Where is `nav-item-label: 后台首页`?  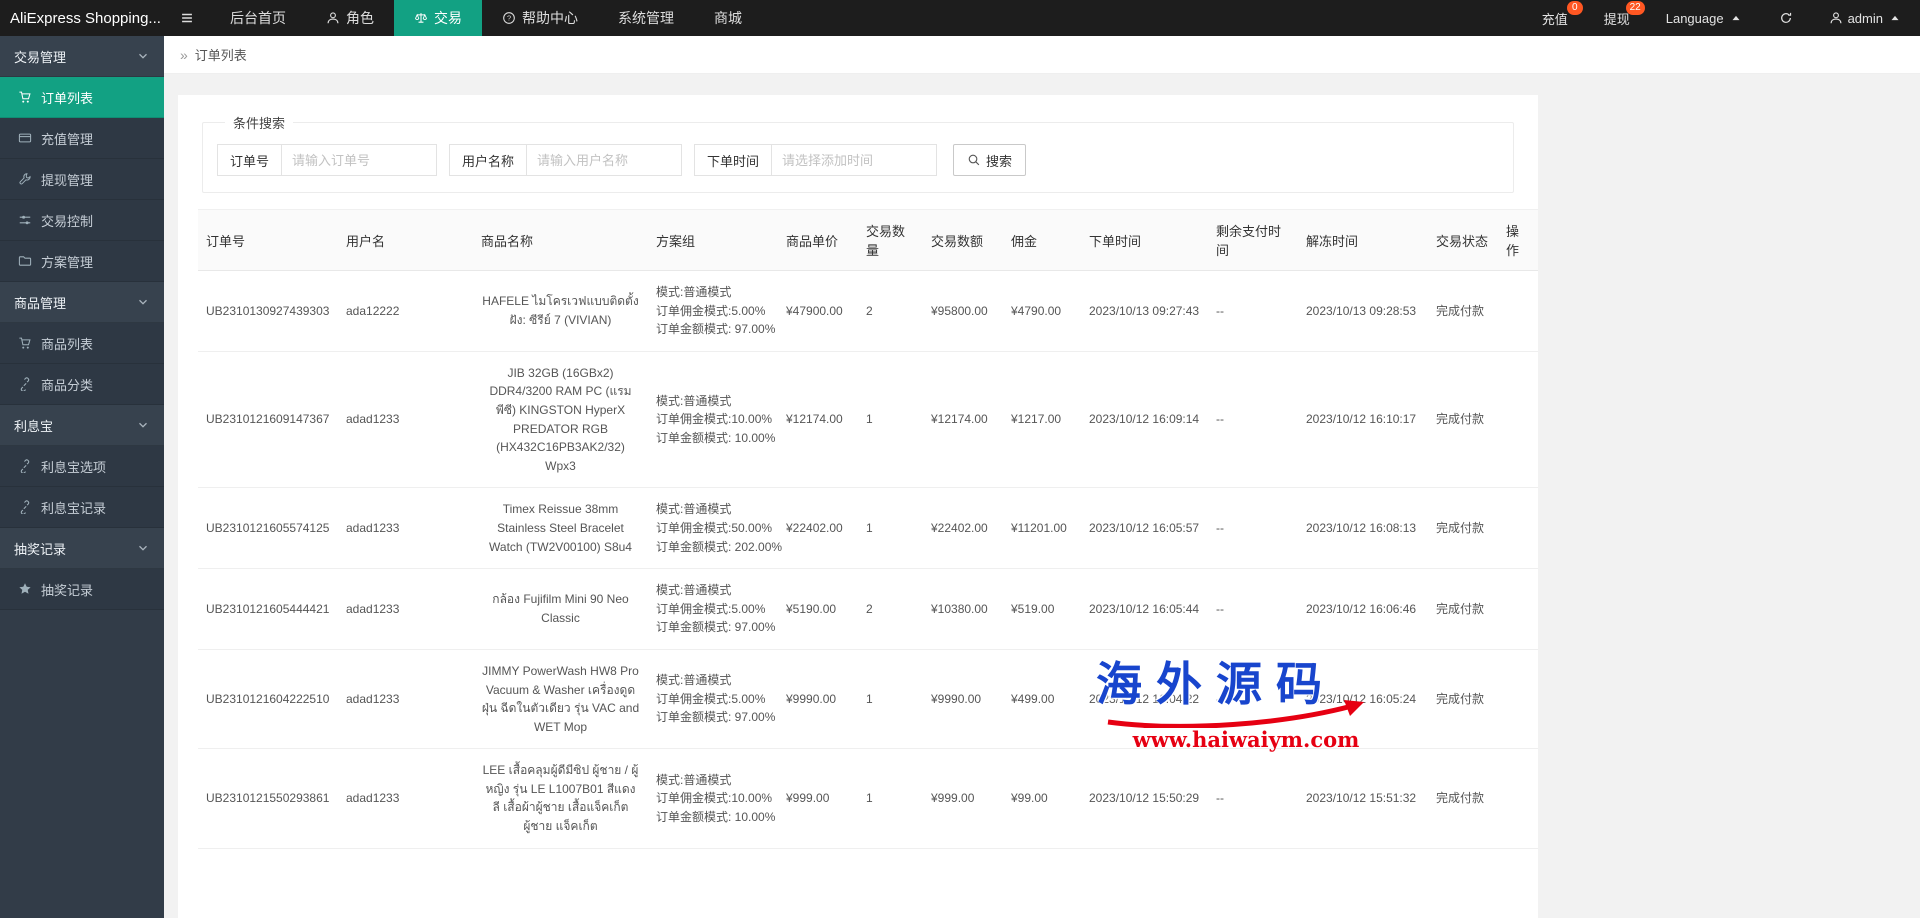
nav-item-label: 后台首页 is located at coordinates (258, 18).